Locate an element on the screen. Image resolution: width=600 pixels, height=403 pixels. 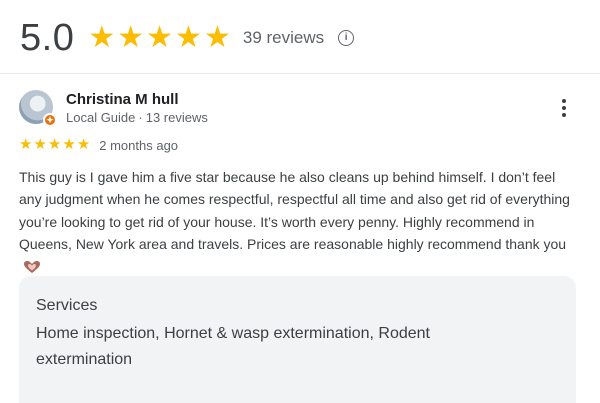
avatar: ✦ is located at coordinates (38, 108).